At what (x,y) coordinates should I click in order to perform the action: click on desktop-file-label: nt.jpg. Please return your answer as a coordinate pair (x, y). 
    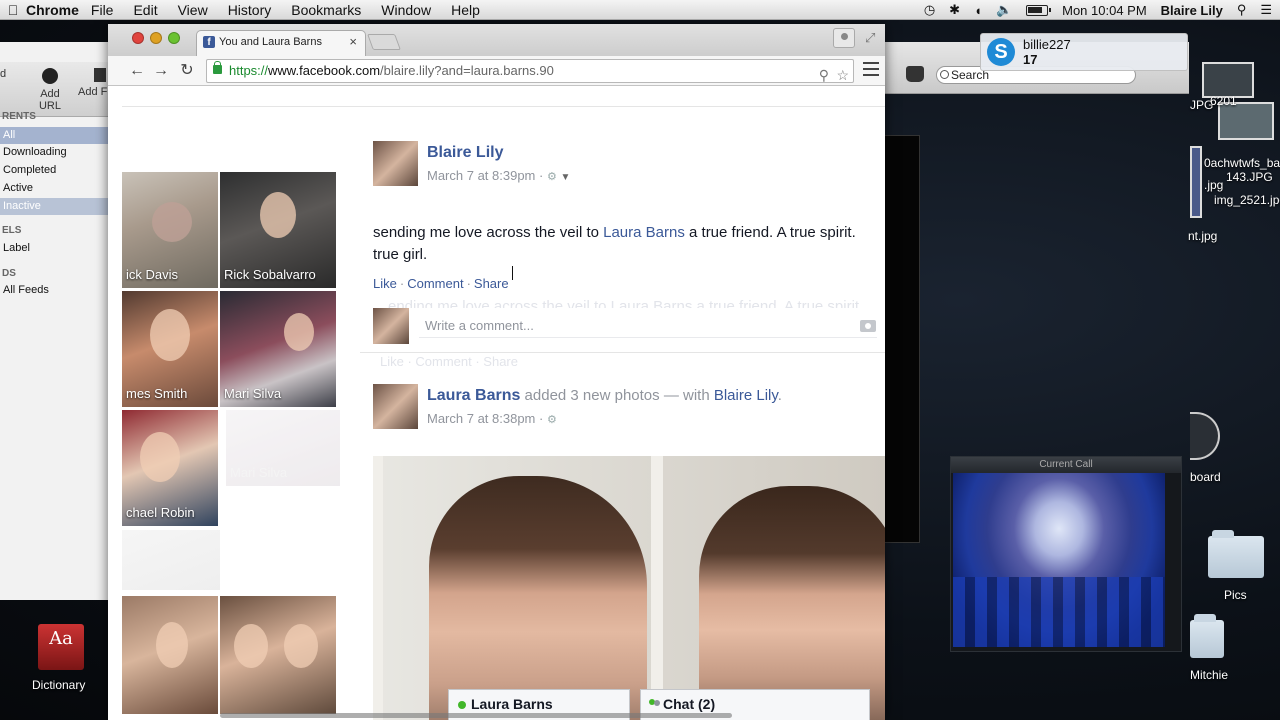
    Looking at the image, I should click on (1202, 236).